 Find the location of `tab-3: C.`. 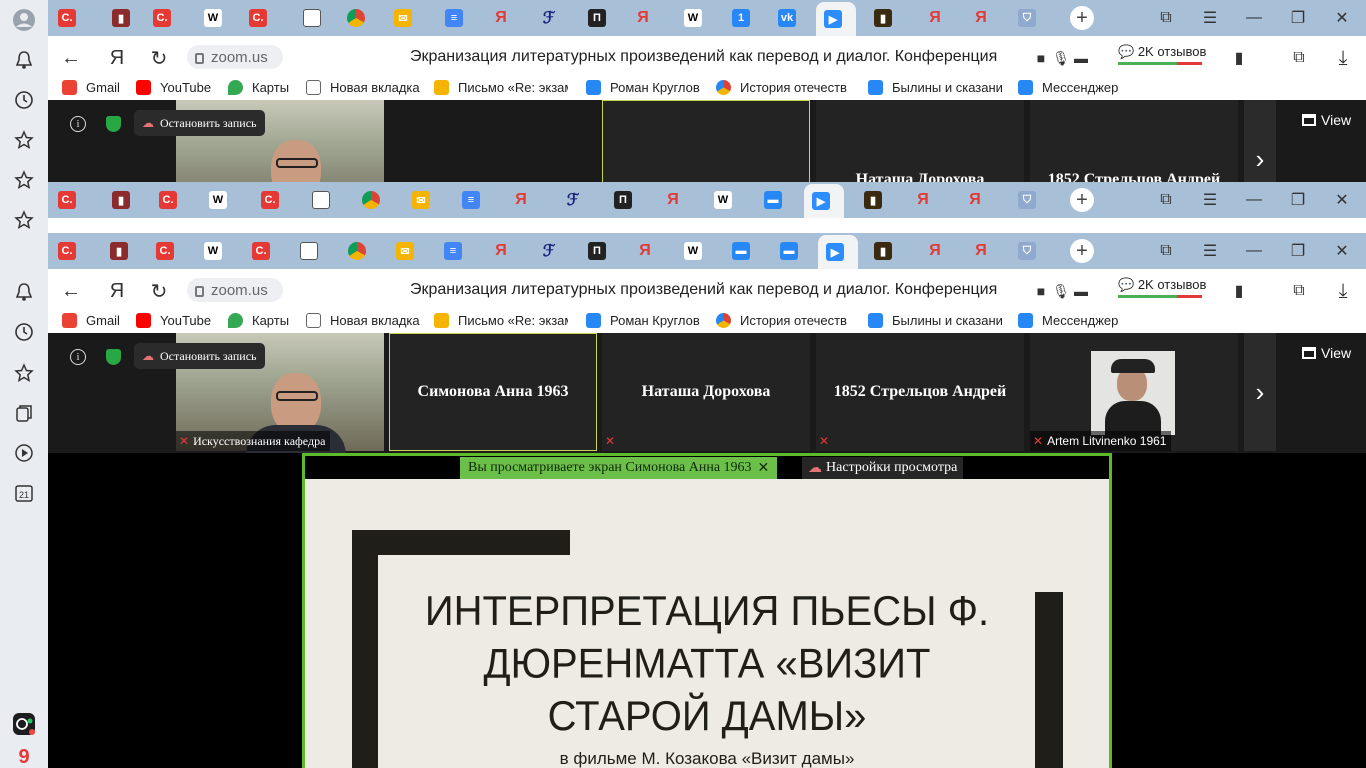

tab-3: C. is located at coordinates (167, 18).